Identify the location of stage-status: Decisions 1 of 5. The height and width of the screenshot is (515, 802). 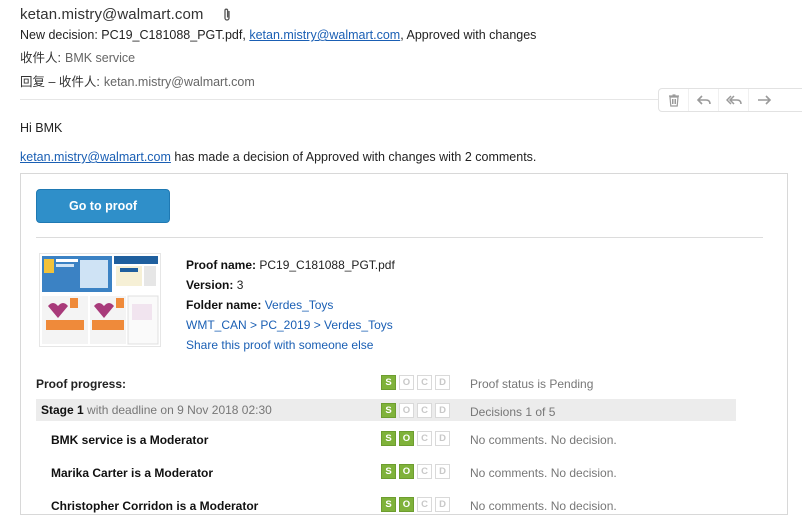
(513, 412).